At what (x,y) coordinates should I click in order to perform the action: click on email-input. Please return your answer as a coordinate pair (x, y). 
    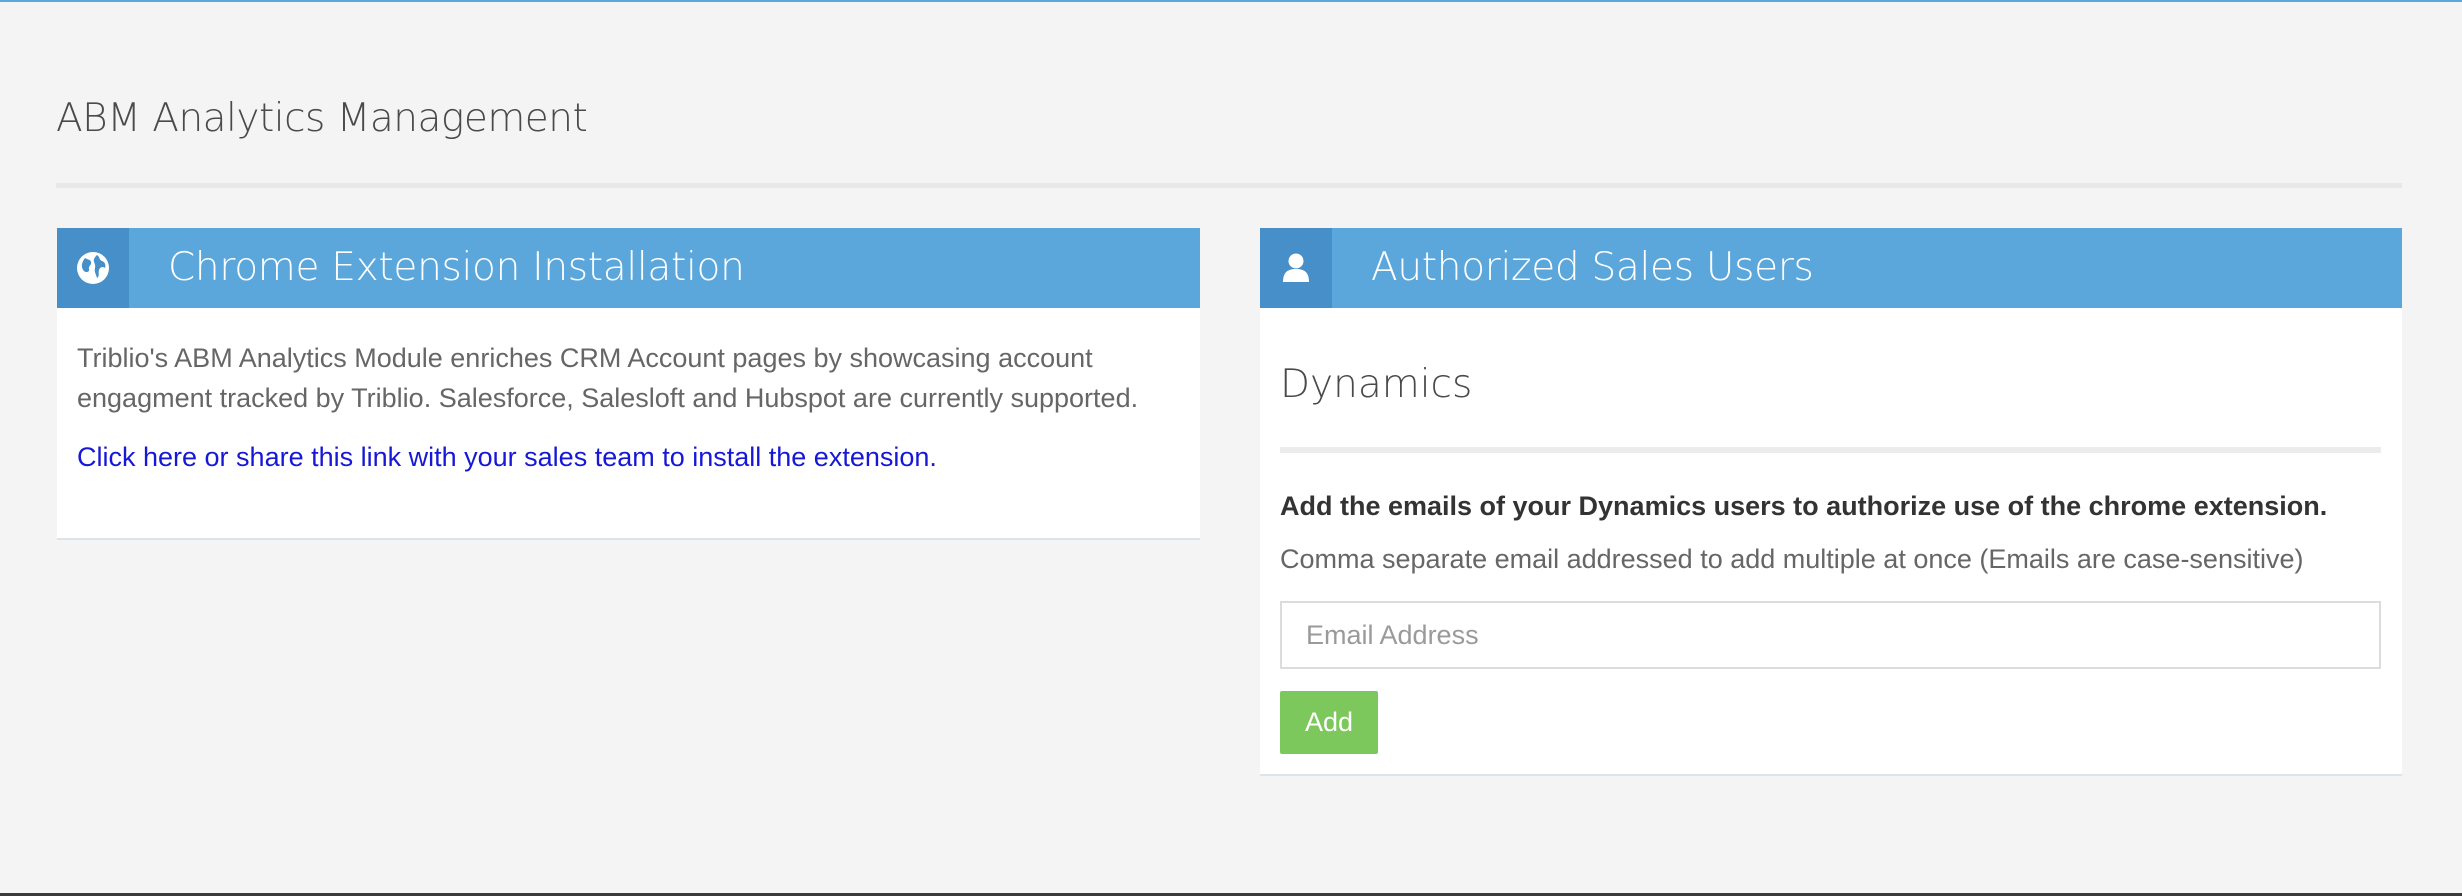
    Looking at the image, I should click on (1830, 635).